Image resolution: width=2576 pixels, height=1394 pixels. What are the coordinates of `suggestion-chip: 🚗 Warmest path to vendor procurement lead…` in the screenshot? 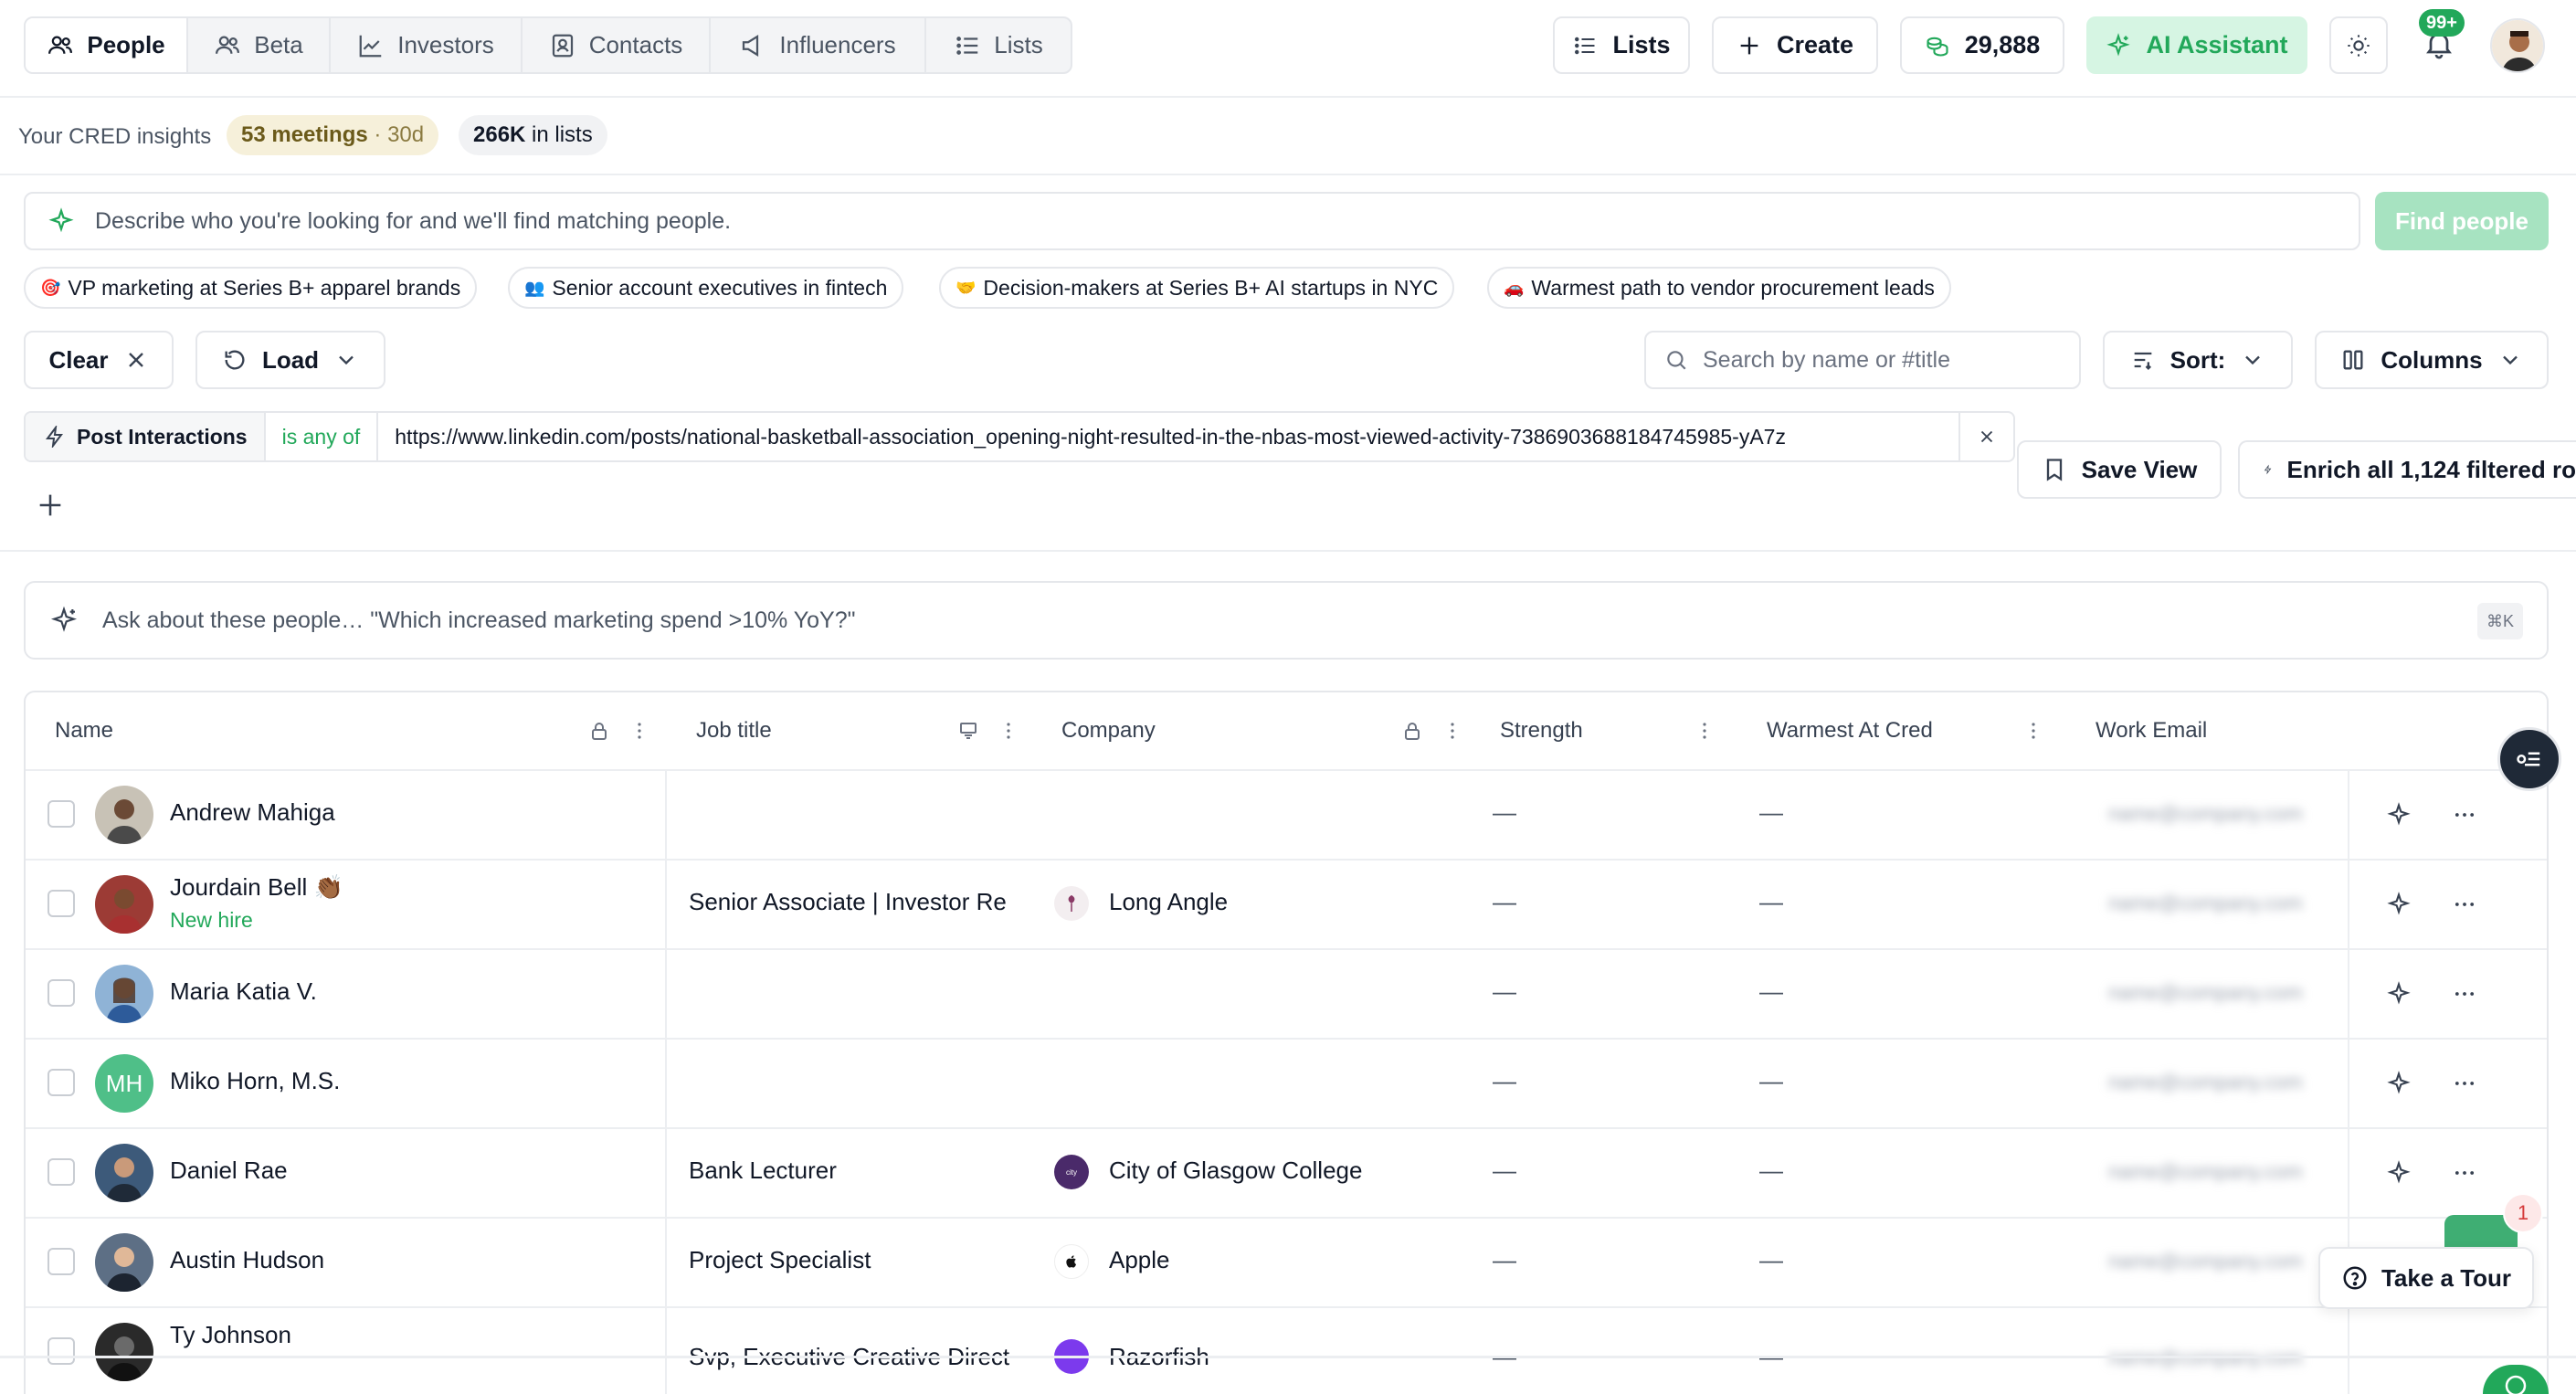 It's located at (1719, 288).